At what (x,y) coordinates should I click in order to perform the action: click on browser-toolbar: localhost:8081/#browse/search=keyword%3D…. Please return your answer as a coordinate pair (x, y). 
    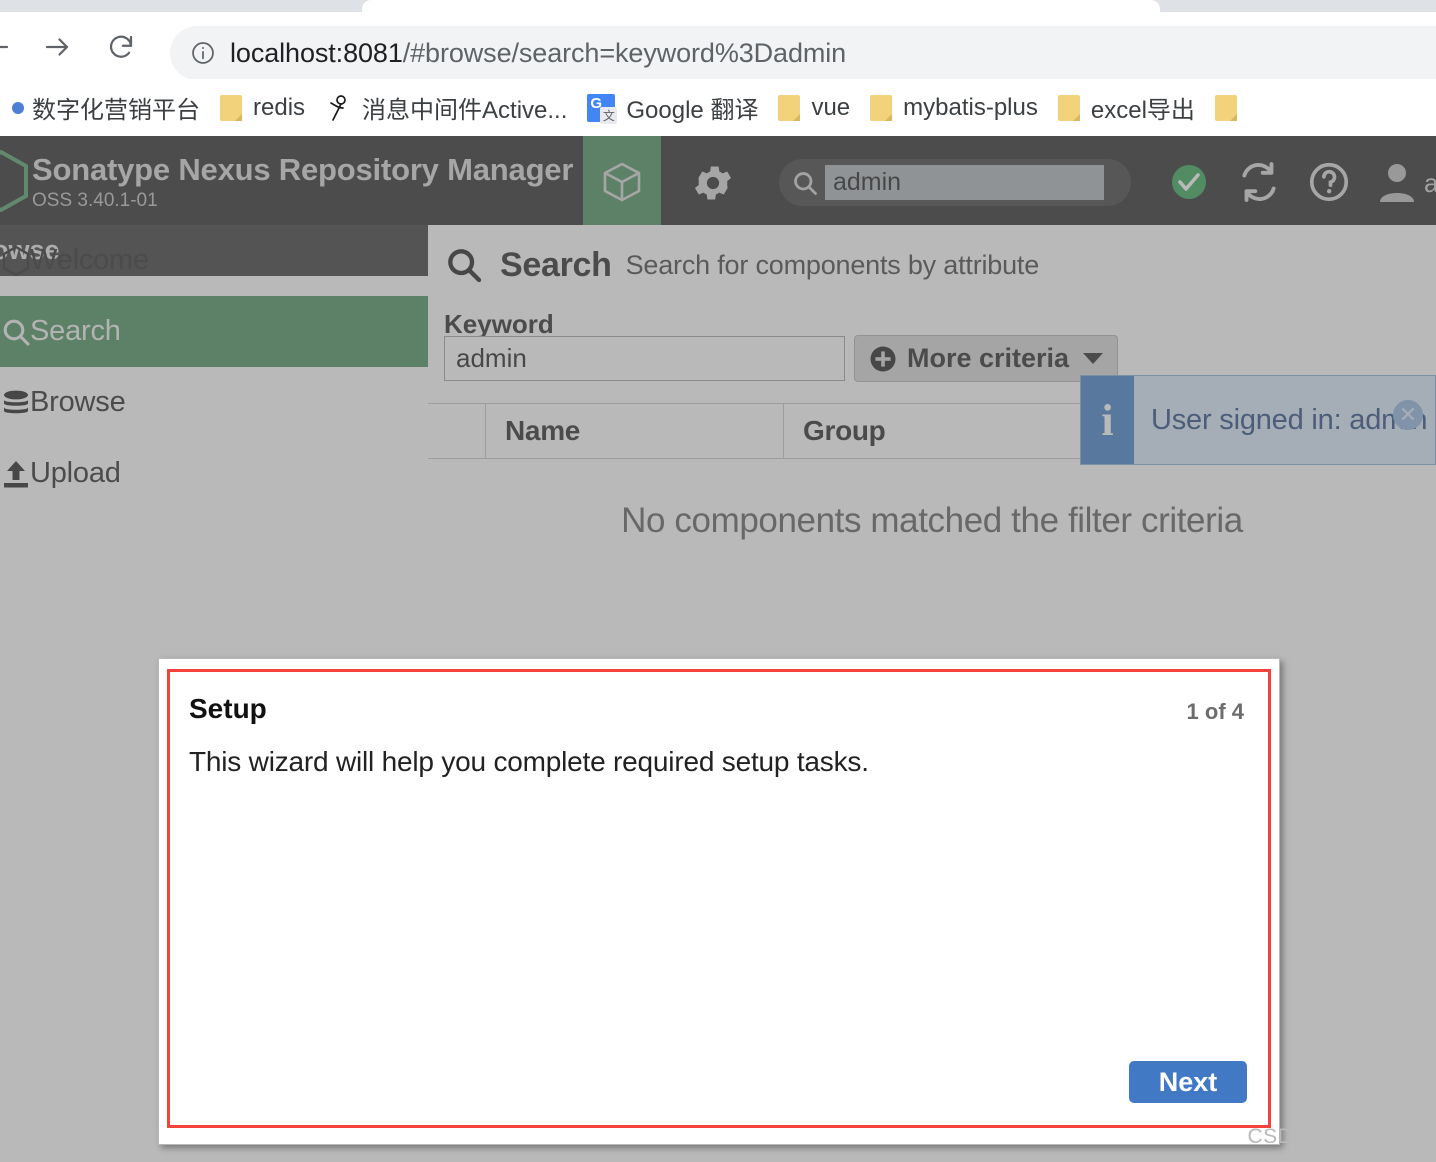
    Looking at the image, I should click on (718, 46).